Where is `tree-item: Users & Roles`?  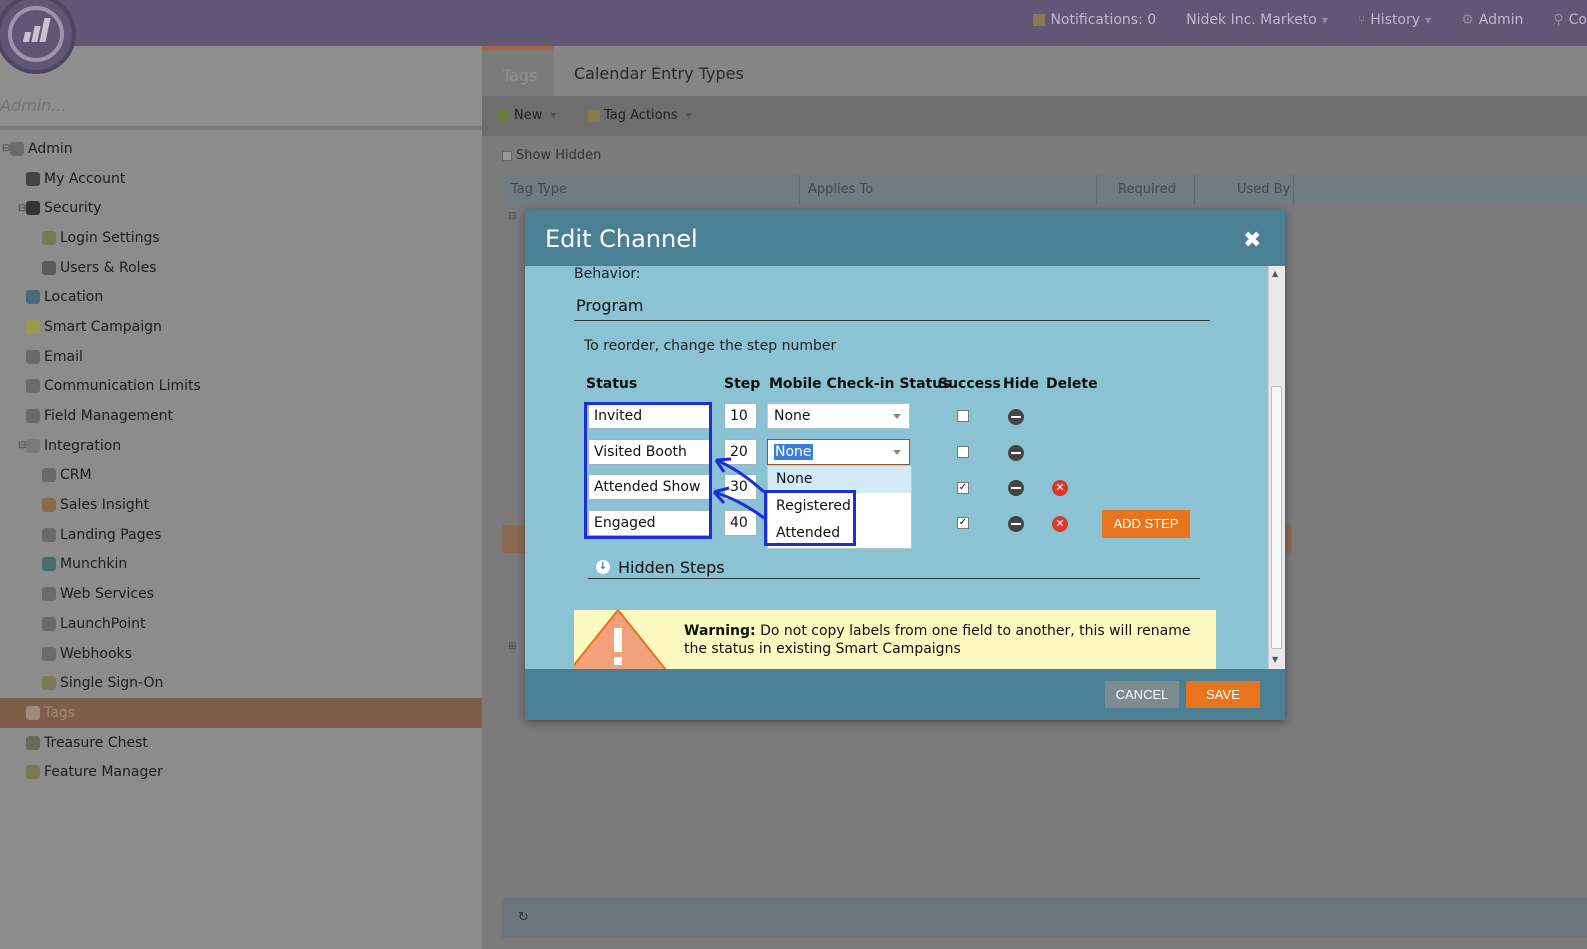 tree-item: Users & Roles is located at coordinates (241, 268).